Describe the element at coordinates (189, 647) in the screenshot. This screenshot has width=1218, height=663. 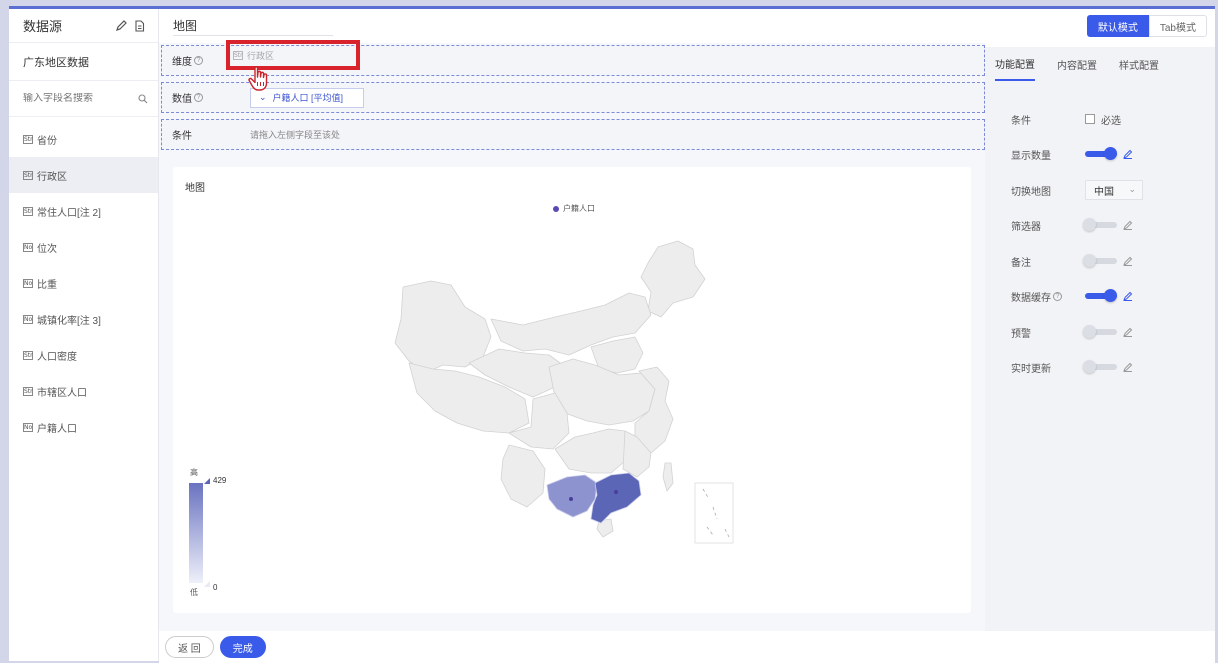
I see `back-button: 返 回` at that location.